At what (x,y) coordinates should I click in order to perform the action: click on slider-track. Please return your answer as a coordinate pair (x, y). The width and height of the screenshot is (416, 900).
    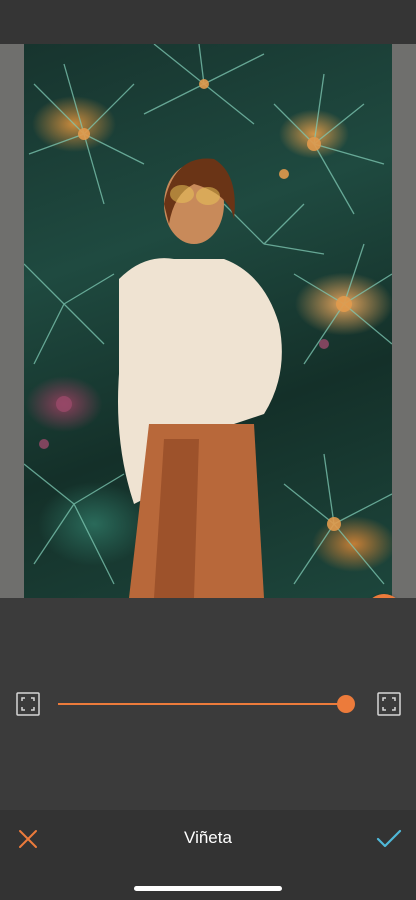
    Looking at the image, I should click on (202, 704).